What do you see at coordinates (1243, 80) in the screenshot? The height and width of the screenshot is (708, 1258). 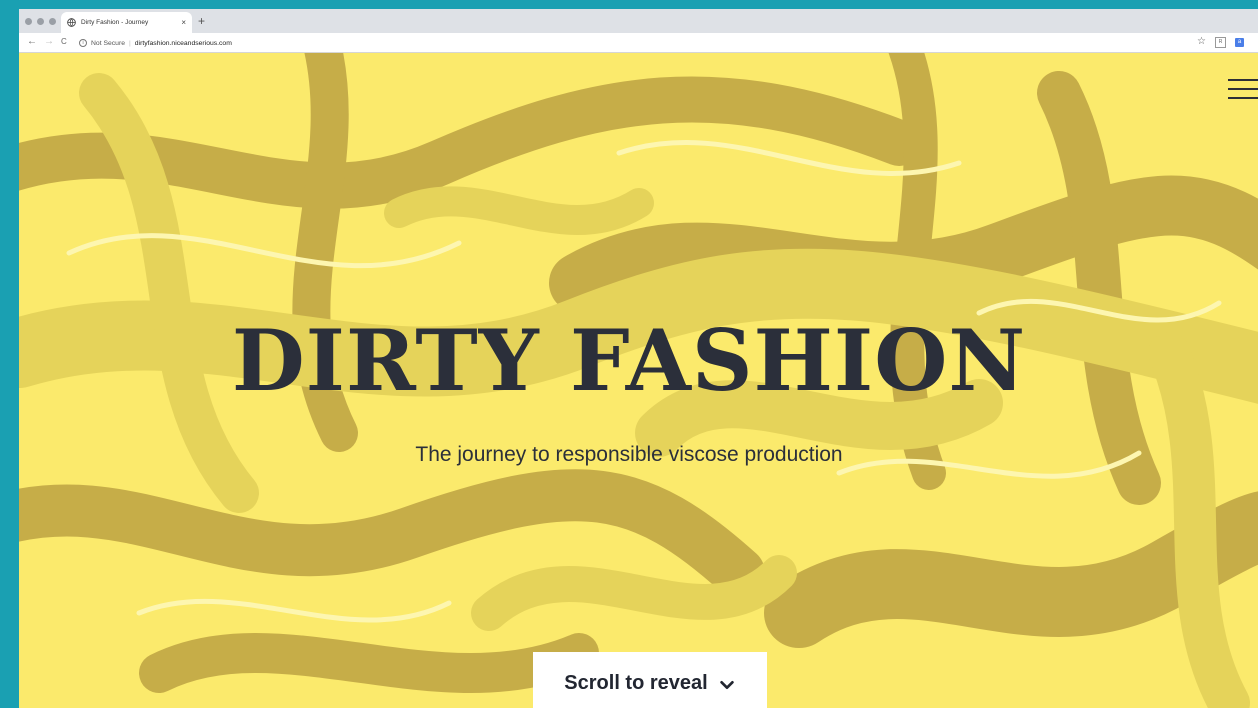 I see `hamburger-icon` at bounding box center [1243, 80].